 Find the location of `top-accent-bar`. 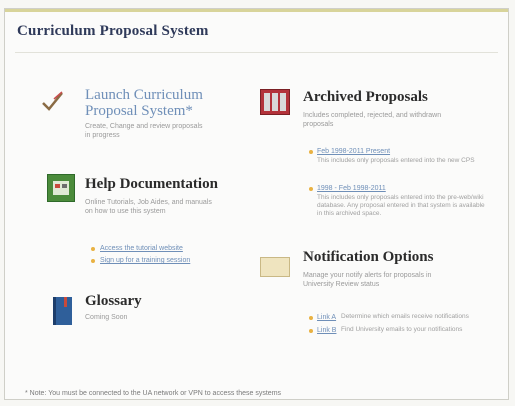

top-accent-bar is located at coordinates (256, 10).